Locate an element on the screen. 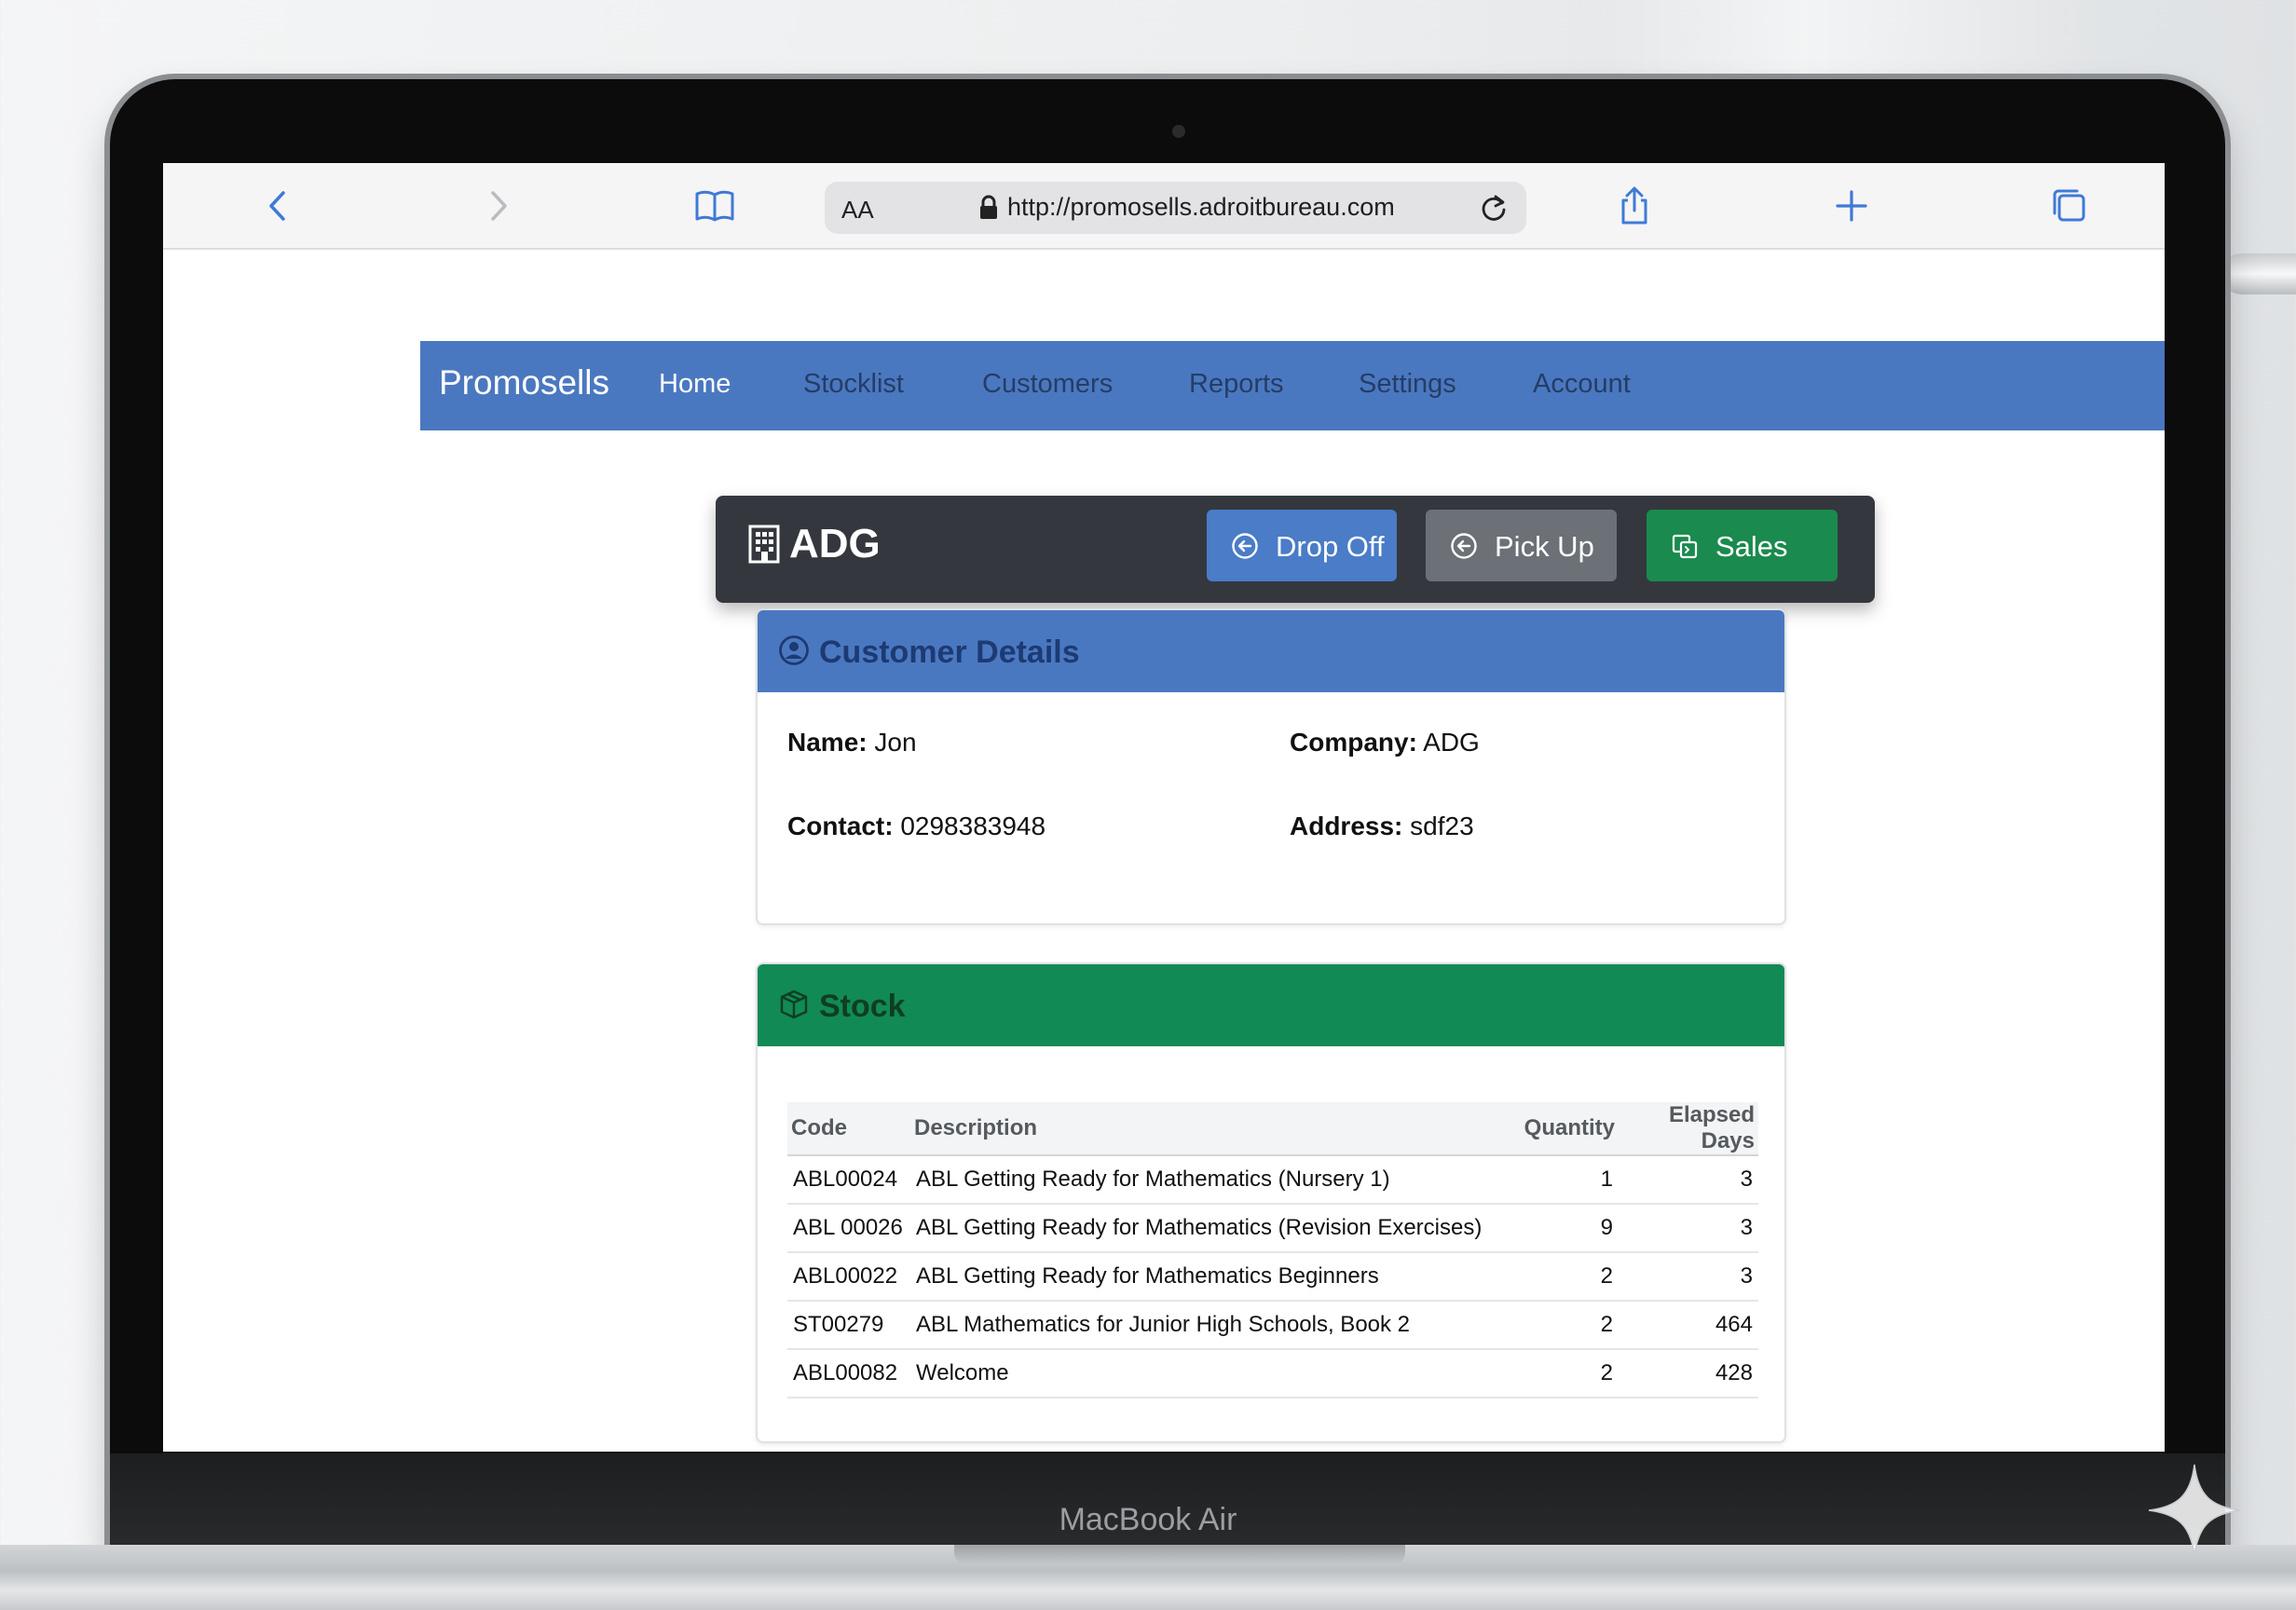 The image size is (2296, 1610). share-icon is located at coordinates (1634, 206).